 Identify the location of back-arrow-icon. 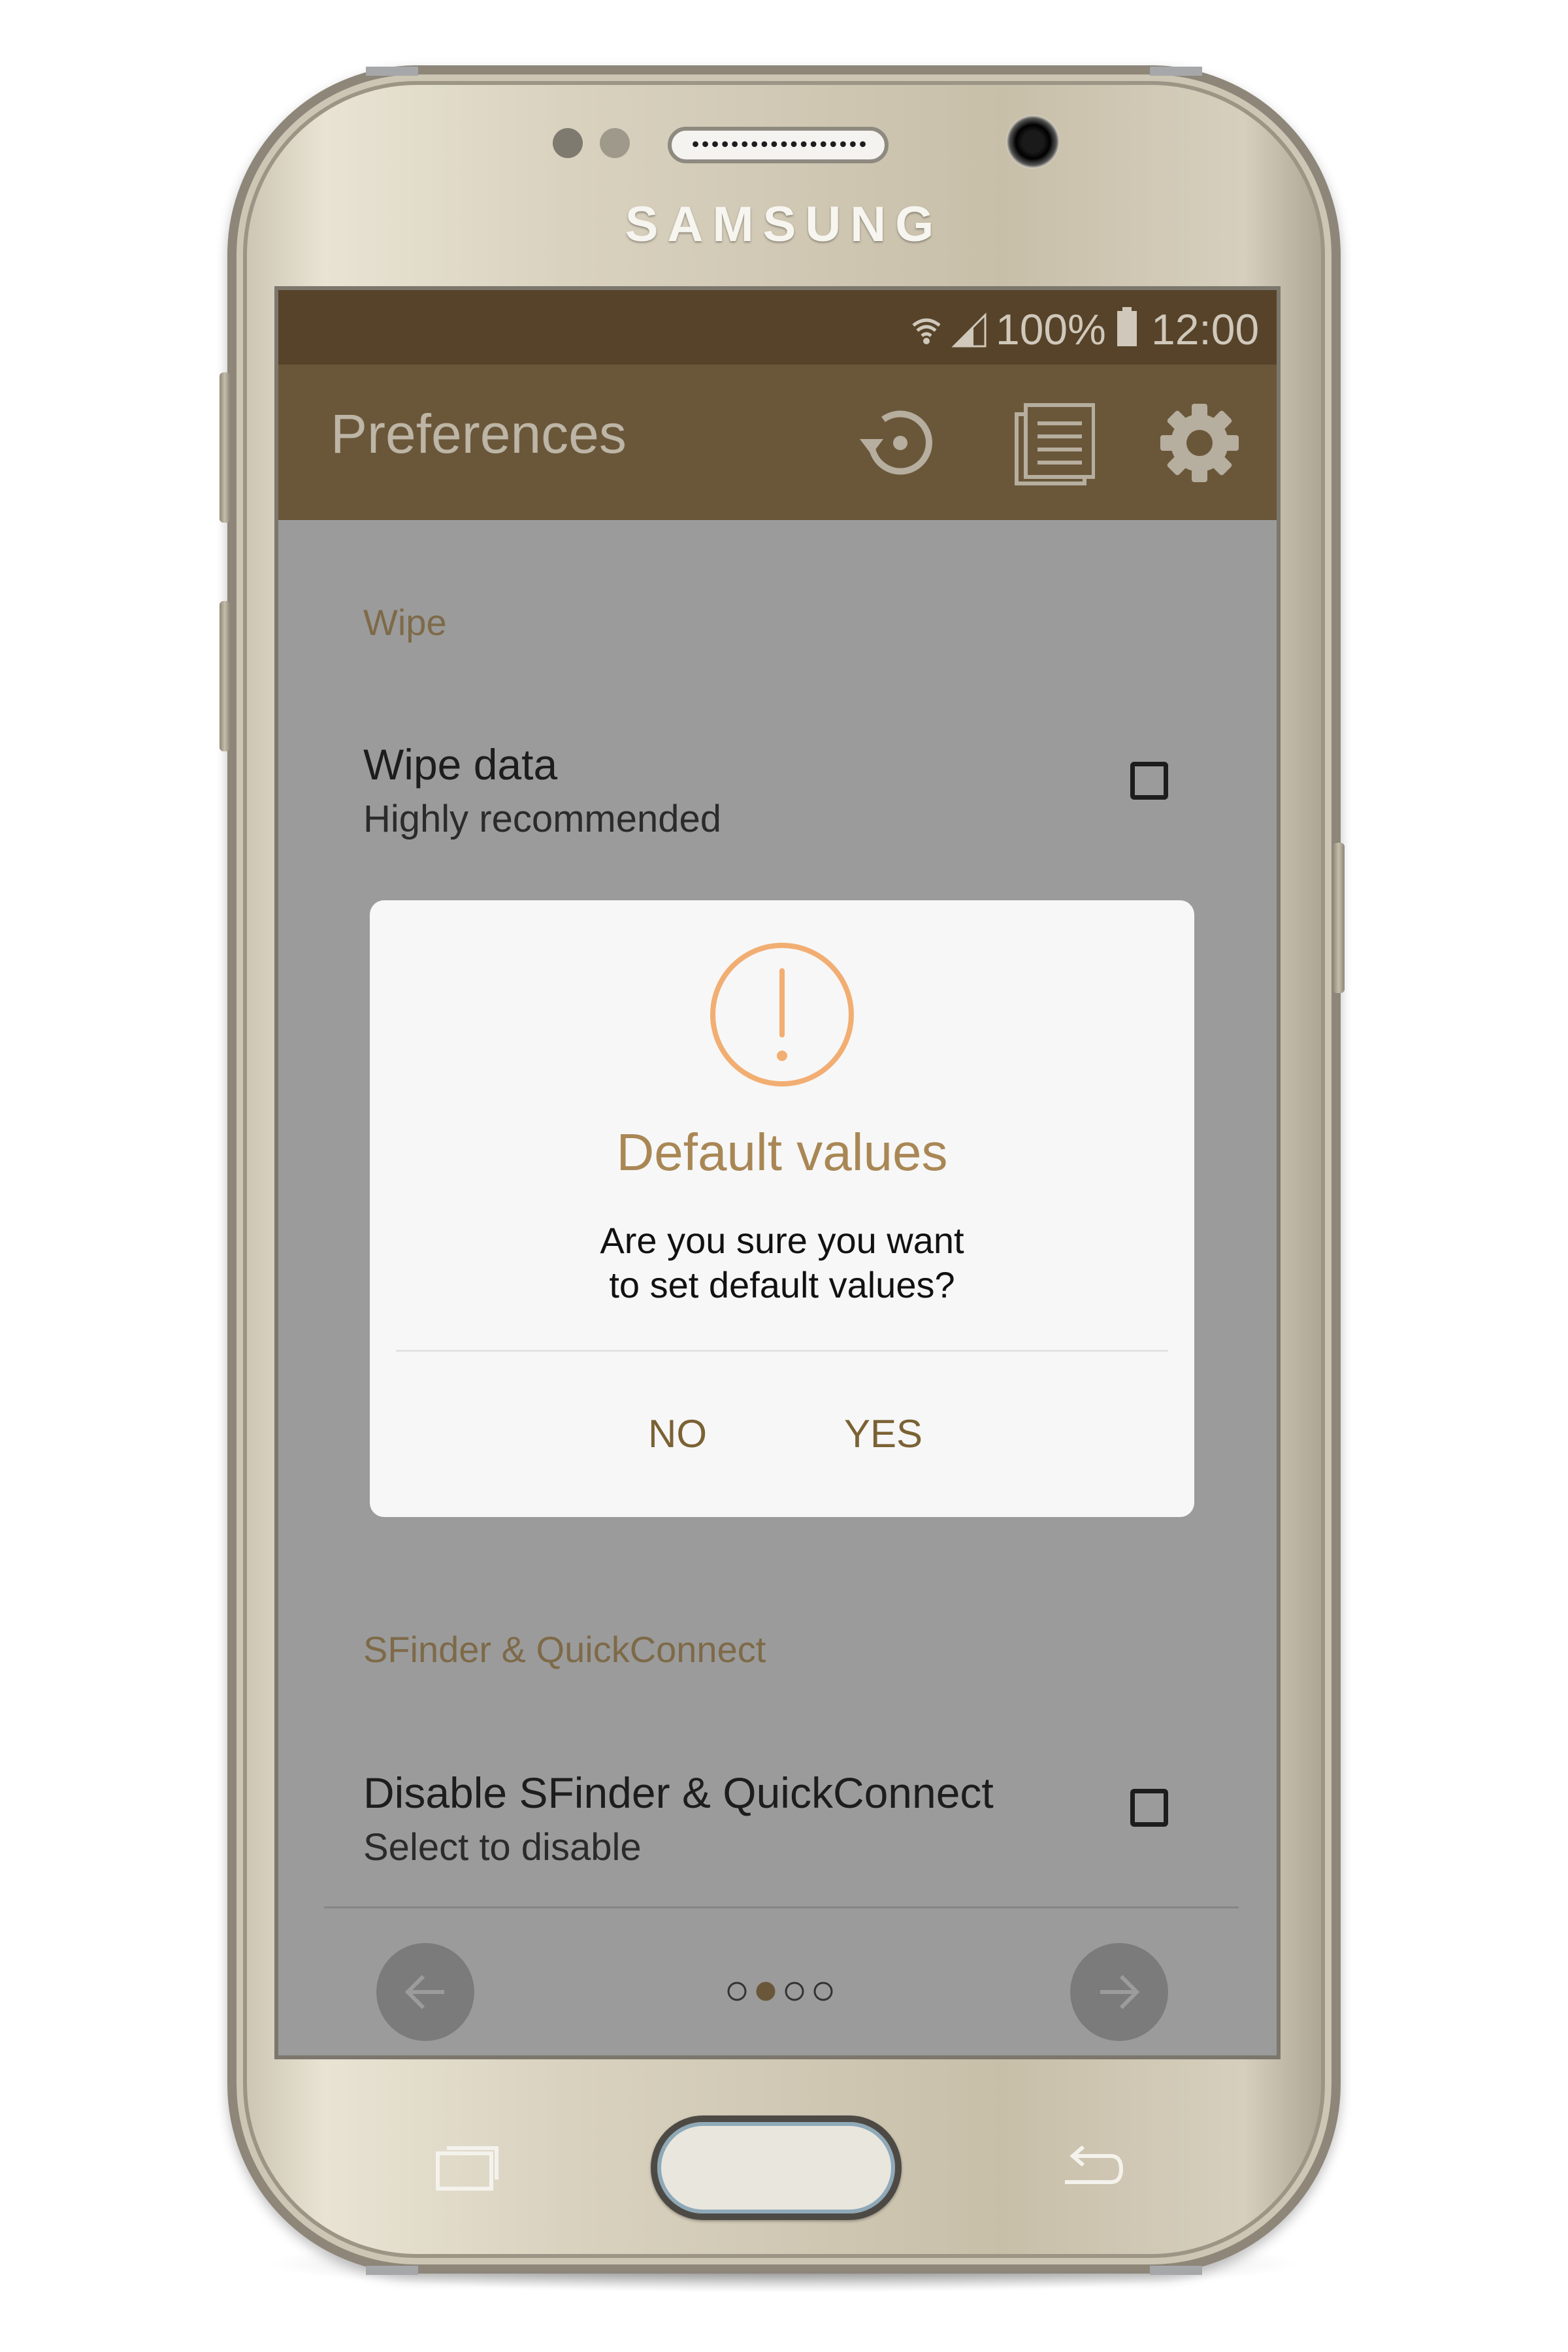
(1092, 2171).